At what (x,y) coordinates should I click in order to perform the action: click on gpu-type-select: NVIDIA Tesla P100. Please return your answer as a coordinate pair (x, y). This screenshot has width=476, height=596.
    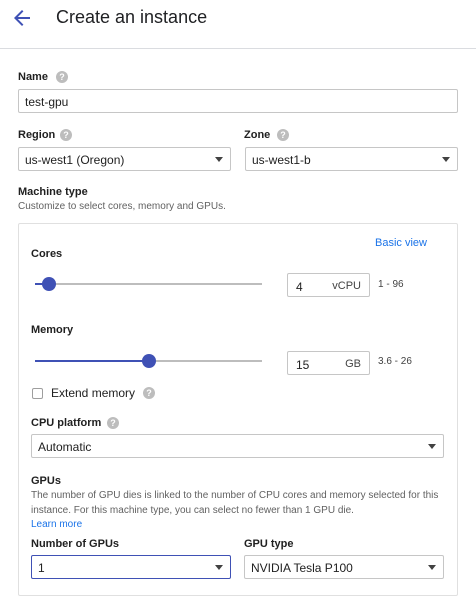
    Looking at the image, I should click on (344, 567).